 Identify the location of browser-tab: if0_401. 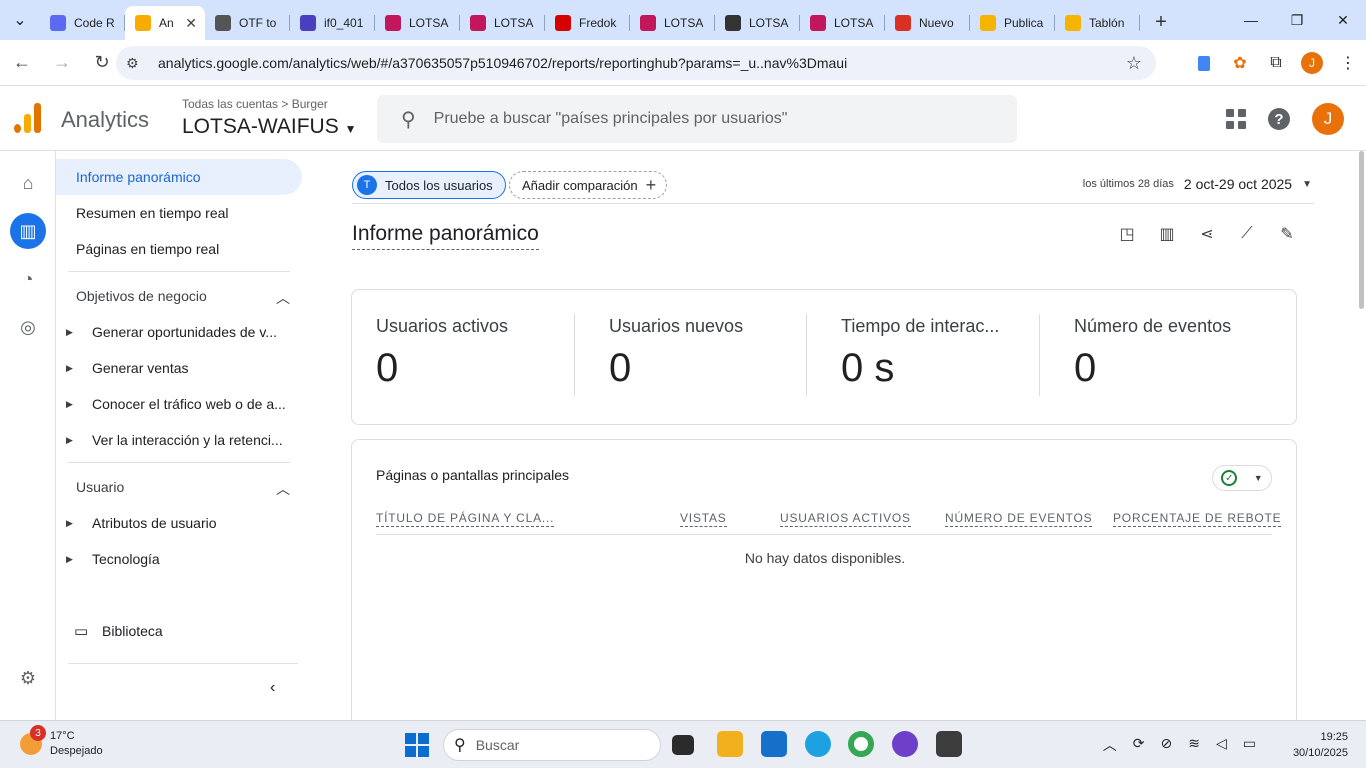
(332, 23).